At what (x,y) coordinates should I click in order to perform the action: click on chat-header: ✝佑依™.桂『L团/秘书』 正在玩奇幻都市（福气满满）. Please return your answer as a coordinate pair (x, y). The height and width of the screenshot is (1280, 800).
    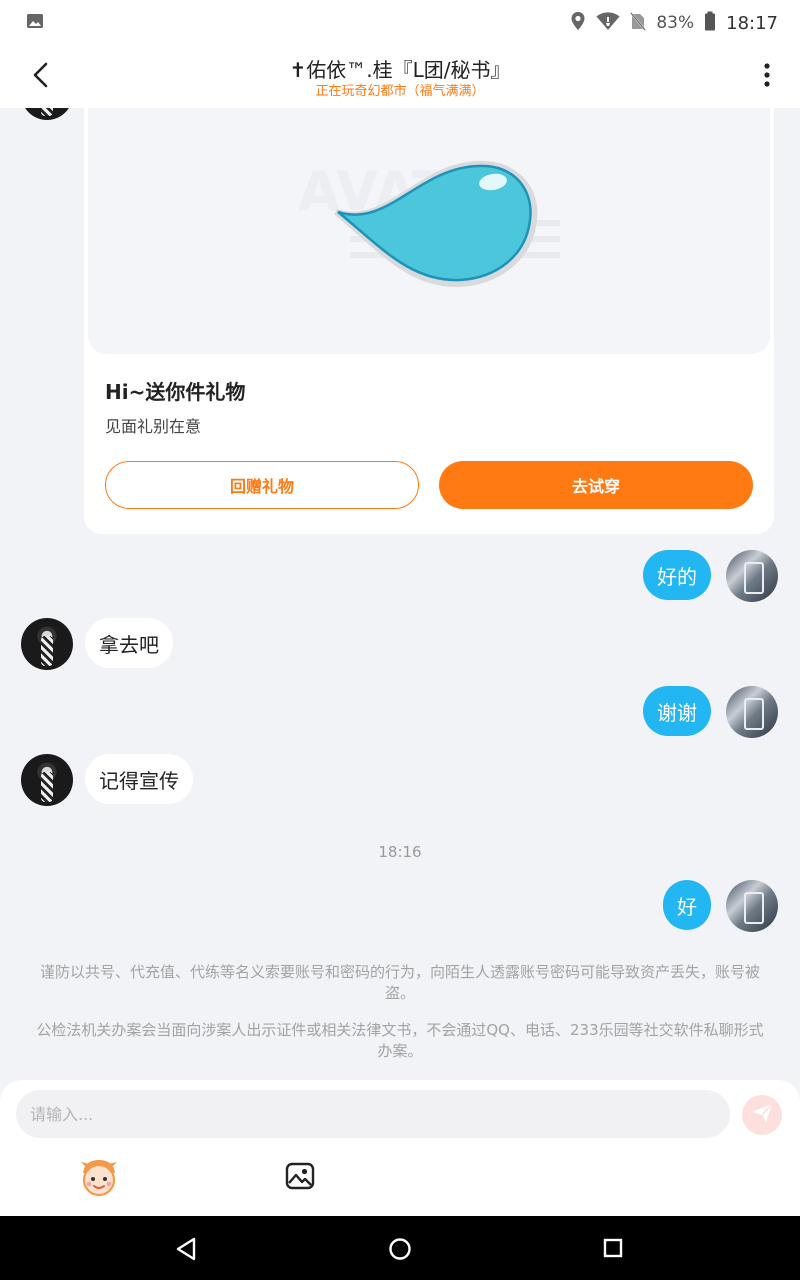
    Looking at the image, I should click on (400, 77).